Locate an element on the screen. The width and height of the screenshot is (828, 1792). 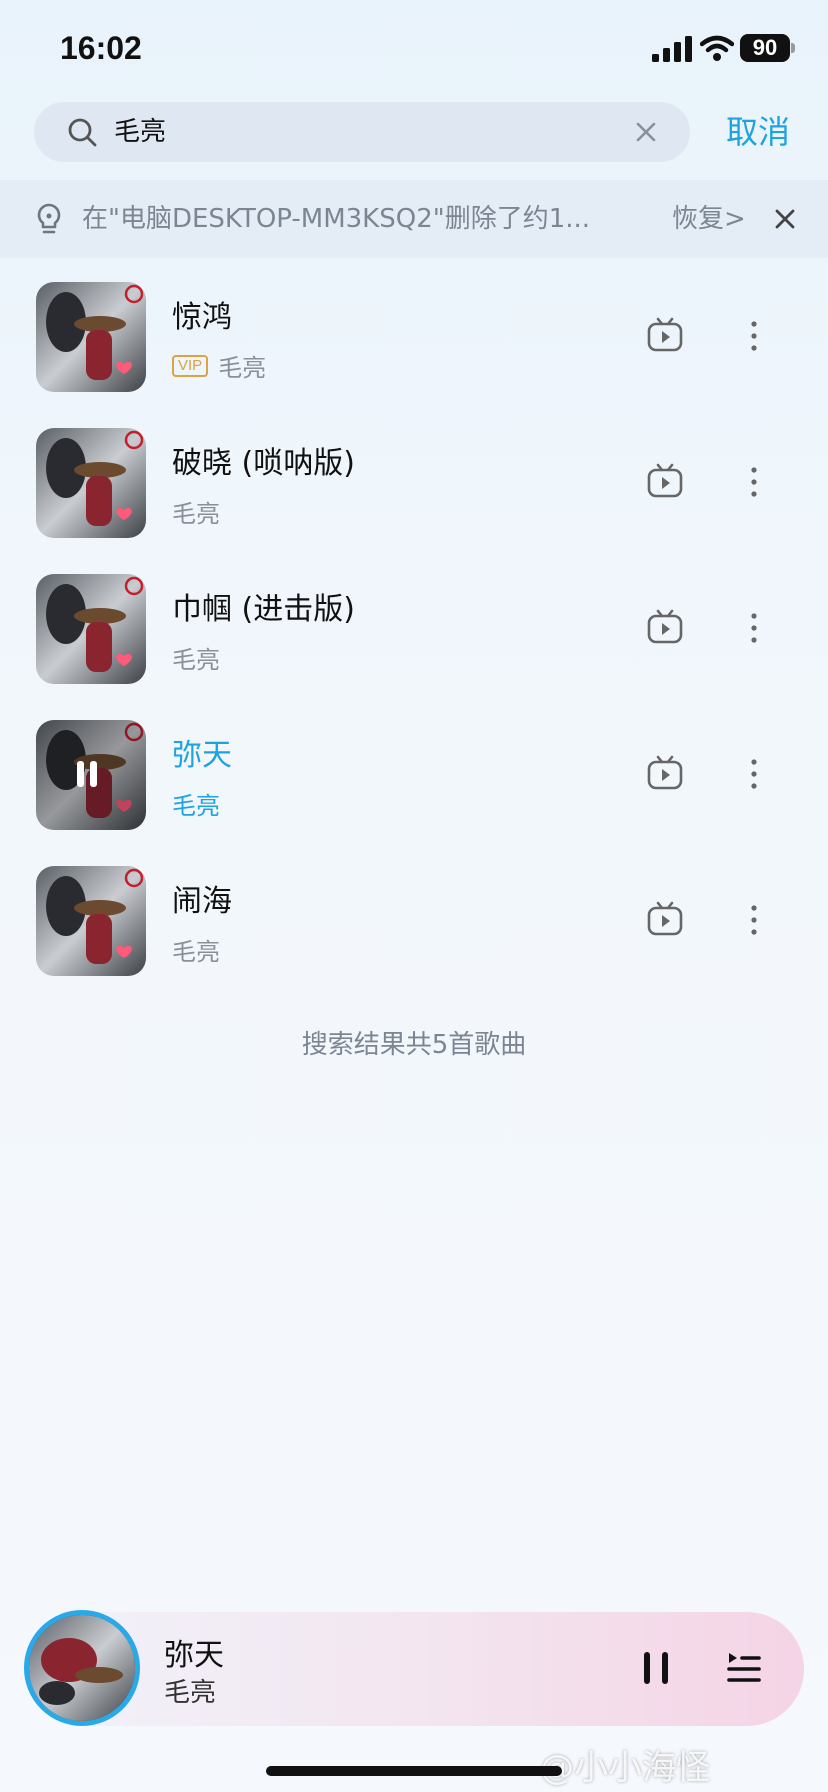
search-box is located at coordinates (362, 132).